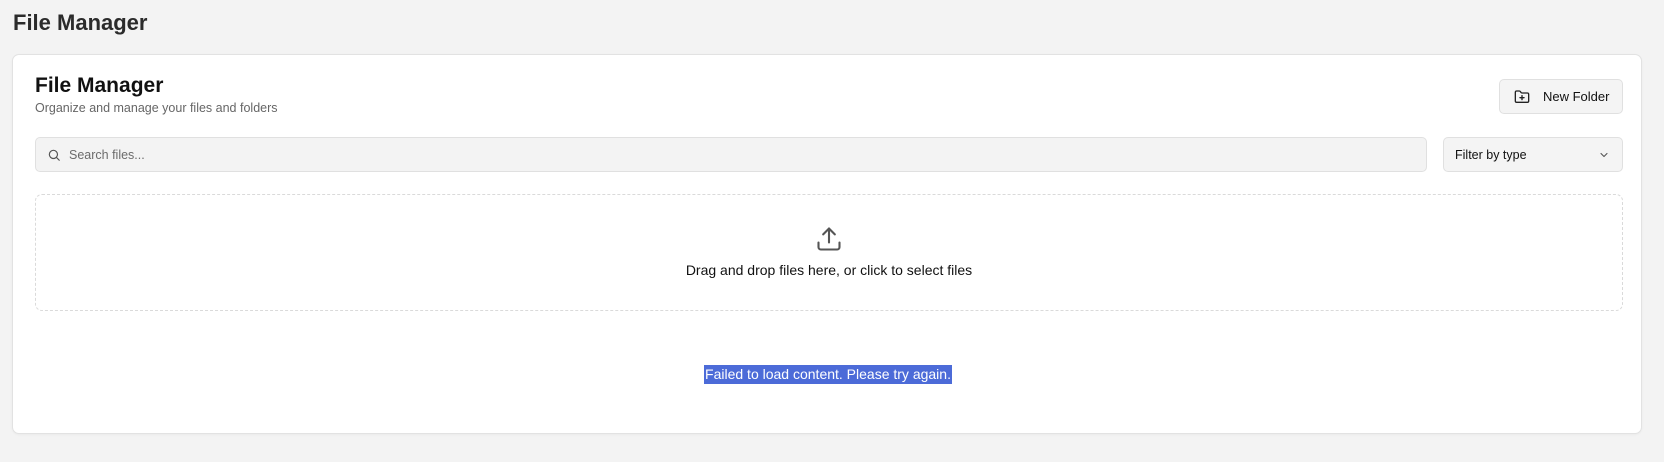  I want to click on search-bar, so click(731, 154).